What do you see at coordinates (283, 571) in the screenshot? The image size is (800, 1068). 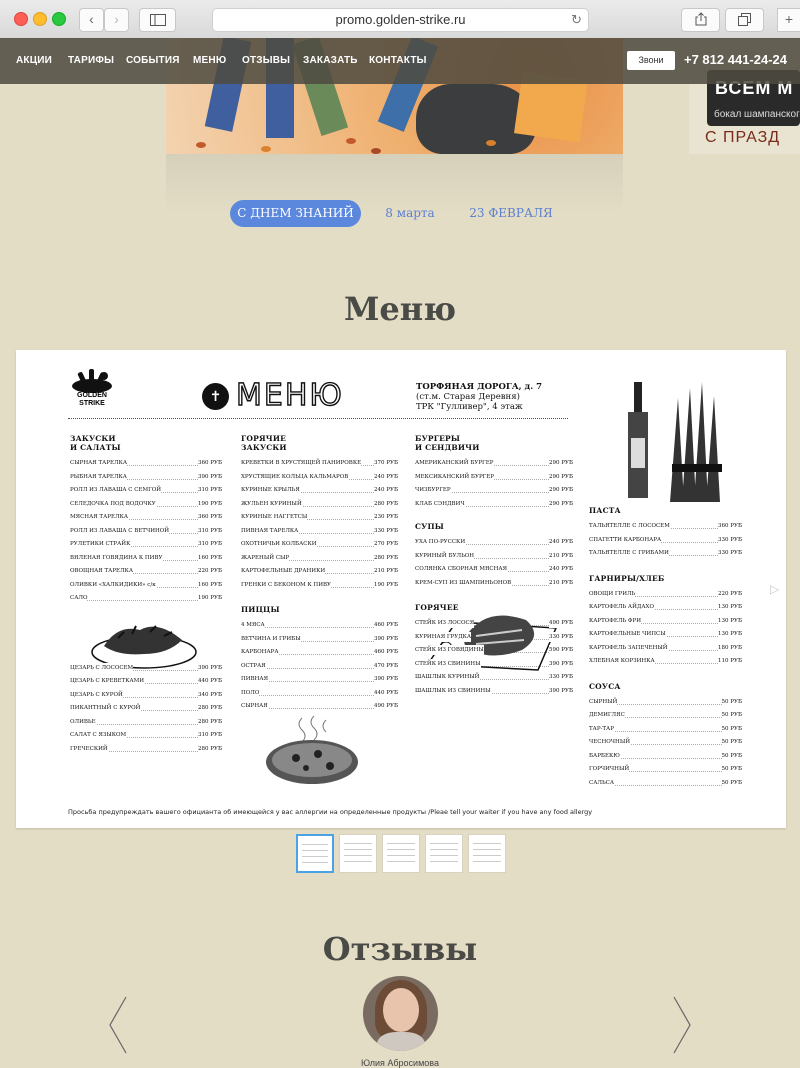 I see `menu-item-name: КАРТОФЕЛЬНЫЕ ДРАНИКИ` at bounding box center [283, 571].